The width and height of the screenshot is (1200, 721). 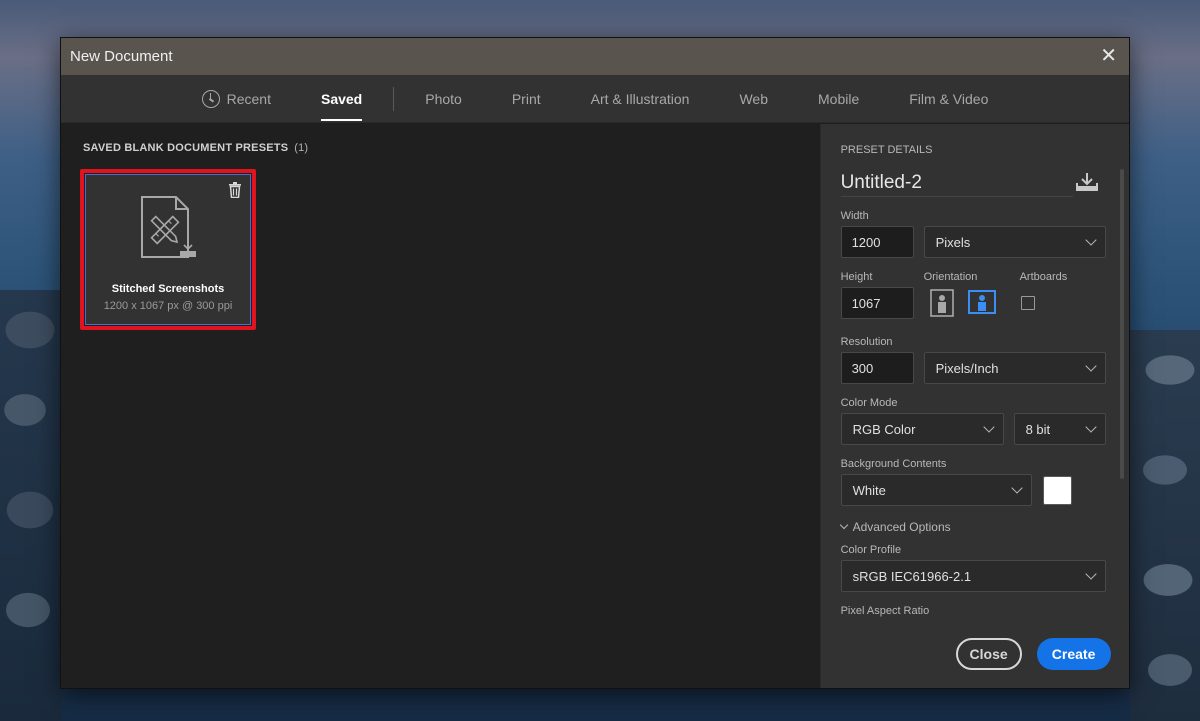 I want to click on tab-label: Saved, so click(x=341, y=98).